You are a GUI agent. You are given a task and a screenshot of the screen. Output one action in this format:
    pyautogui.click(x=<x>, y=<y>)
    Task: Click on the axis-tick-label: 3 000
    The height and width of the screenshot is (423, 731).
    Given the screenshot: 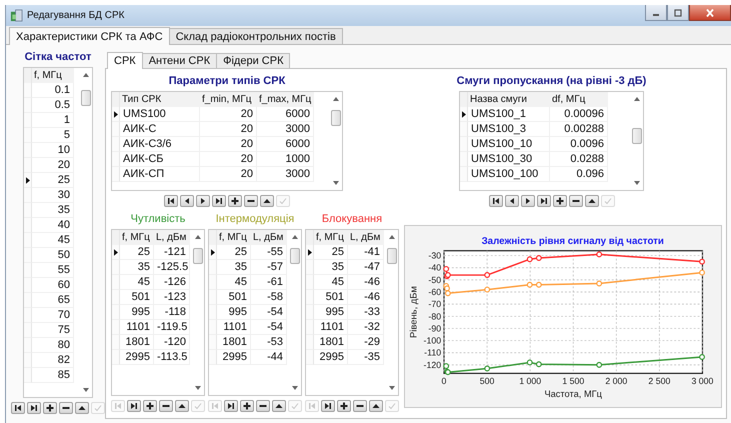 What is the action you would take?
    pyautogui.click(x=703, y=381)
    